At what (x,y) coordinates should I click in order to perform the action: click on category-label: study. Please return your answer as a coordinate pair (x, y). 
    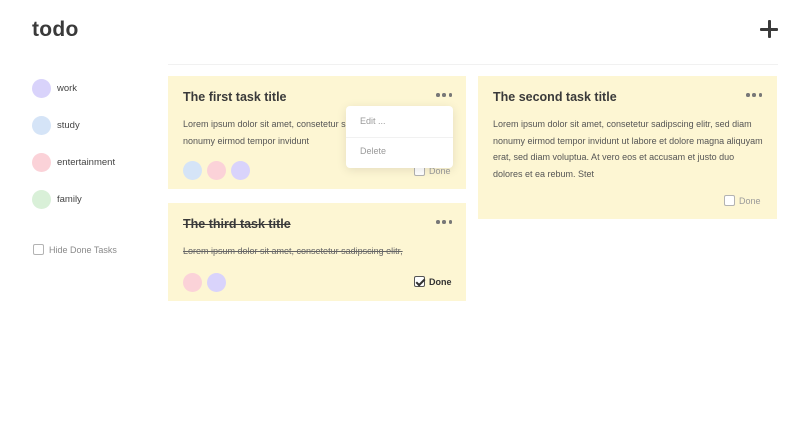
    Looking at the image, I should click on (68, 125).